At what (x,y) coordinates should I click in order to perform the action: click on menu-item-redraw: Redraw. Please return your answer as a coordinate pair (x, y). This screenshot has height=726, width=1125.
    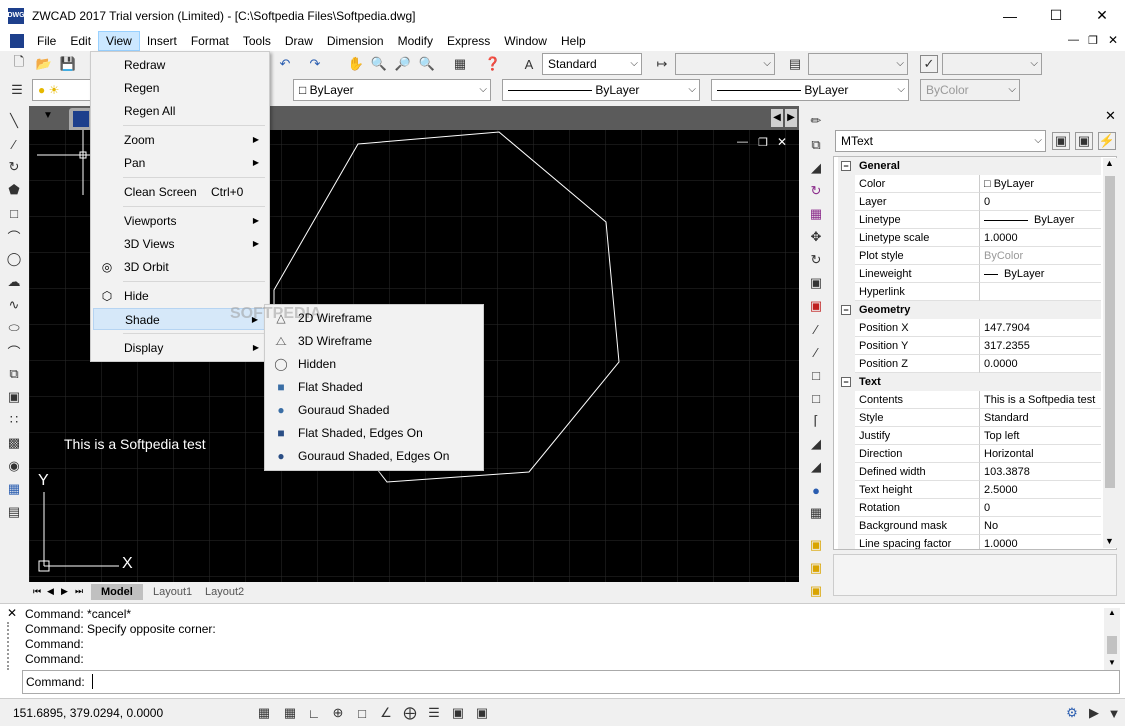
    Looking at the image, I should click on (180, 65).